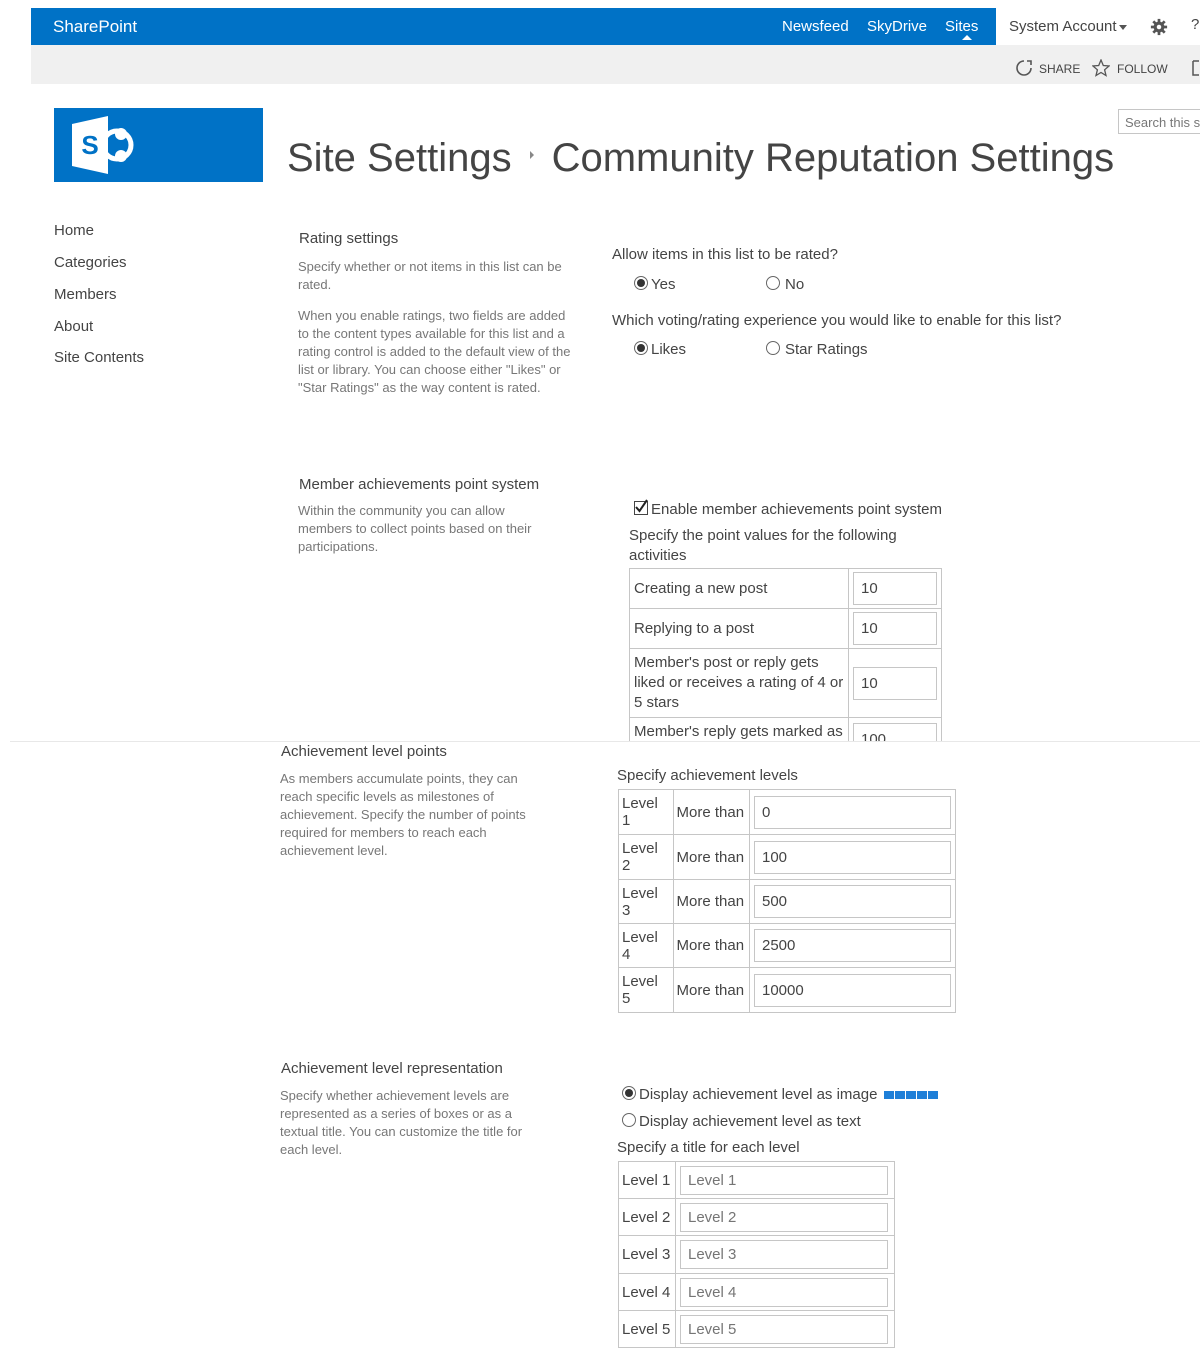  What do you see at coordinates (1063, 26) in the screenshot?
I see `account-menu: System Account` at bounding box center [1063, 26].